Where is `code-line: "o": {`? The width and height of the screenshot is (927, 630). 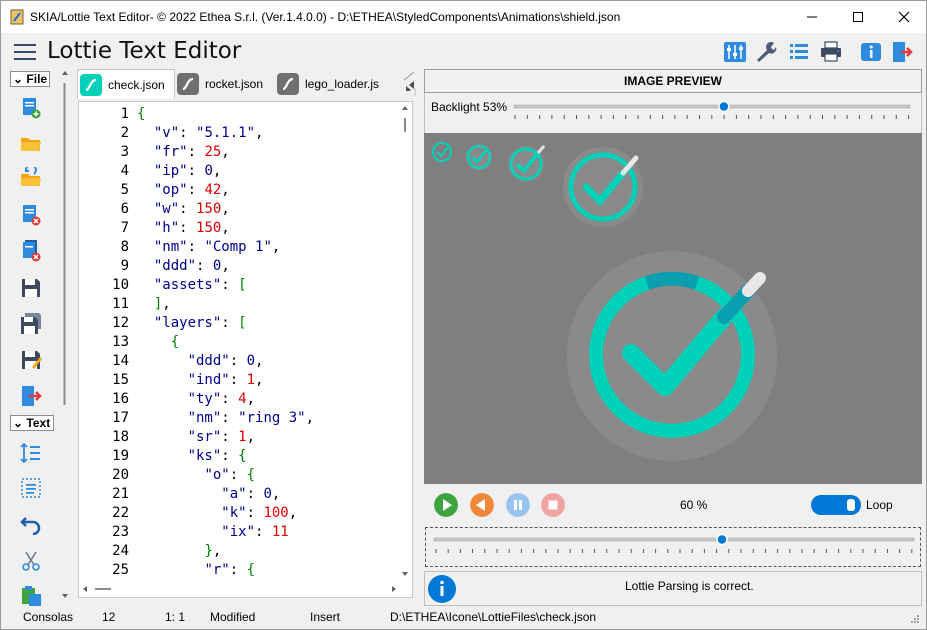
code-line: "o": { is located at coordinates (230, 475).